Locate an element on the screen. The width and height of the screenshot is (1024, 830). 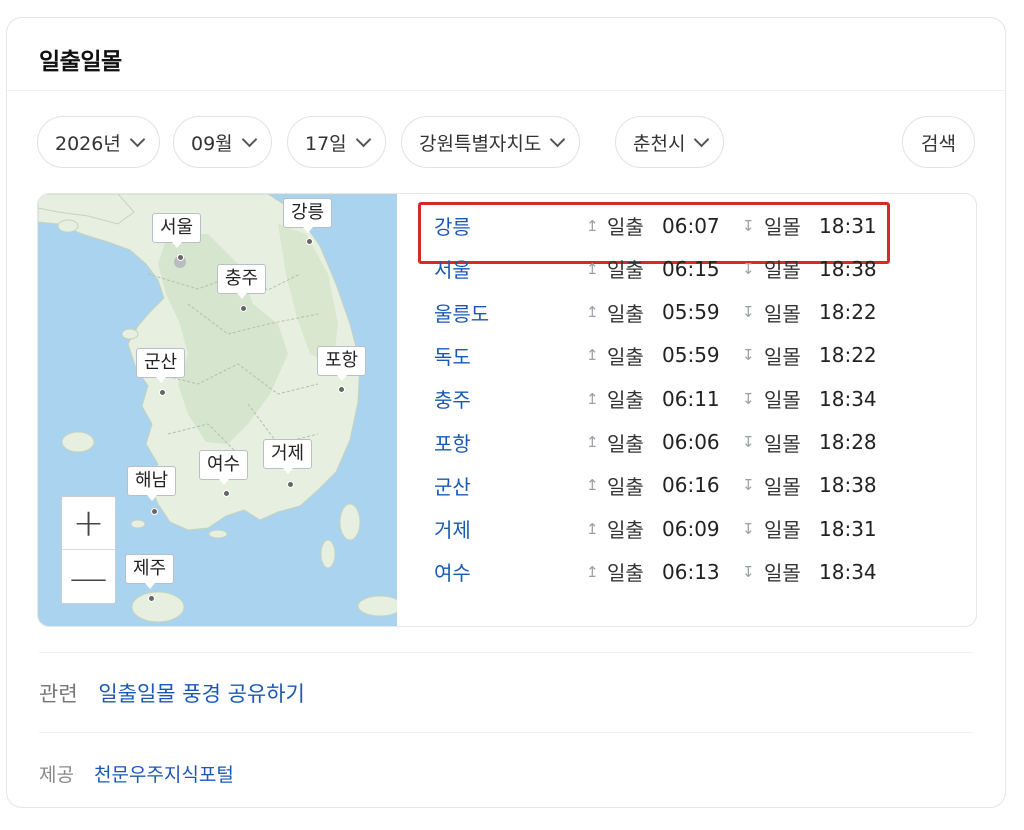
sunrise-time: 06:11 is located at coordinates (691, 398).